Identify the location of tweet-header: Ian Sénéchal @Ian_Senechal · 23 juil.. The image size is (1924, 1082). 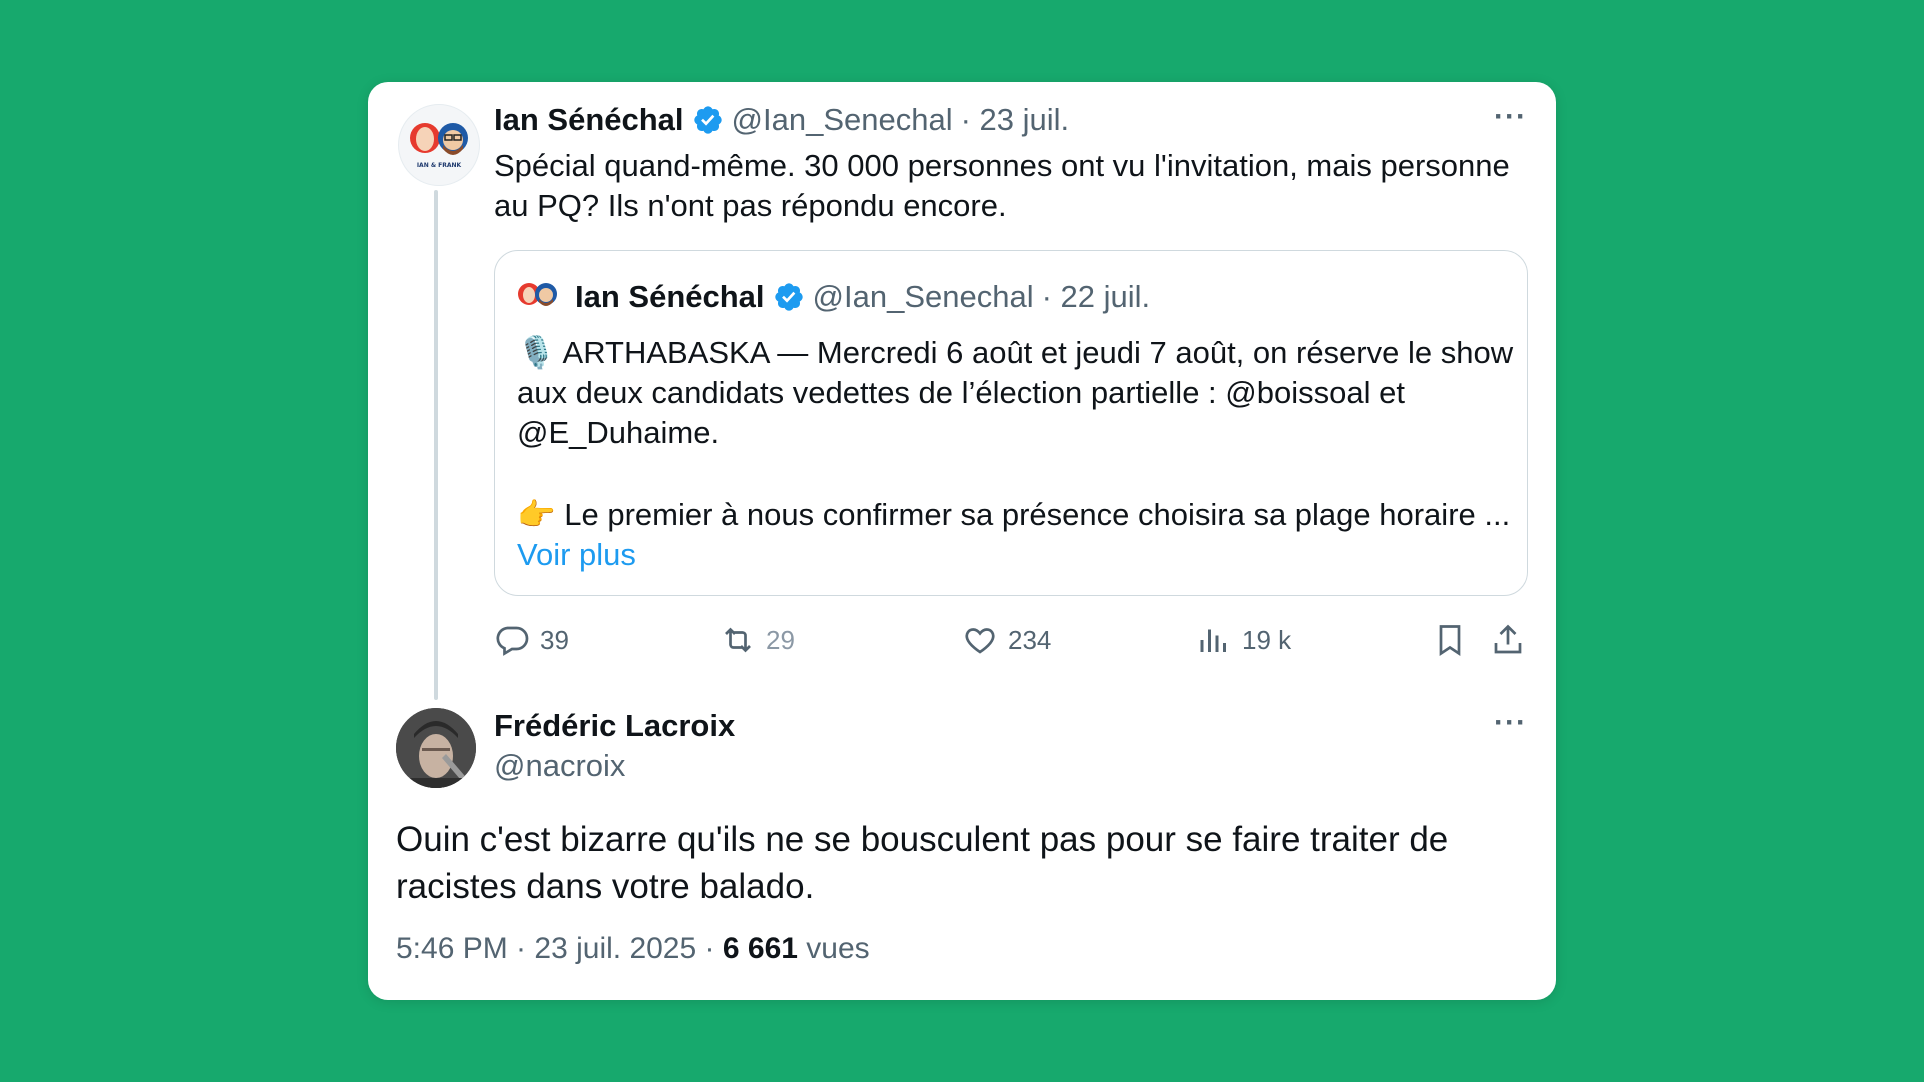
(781, 120).